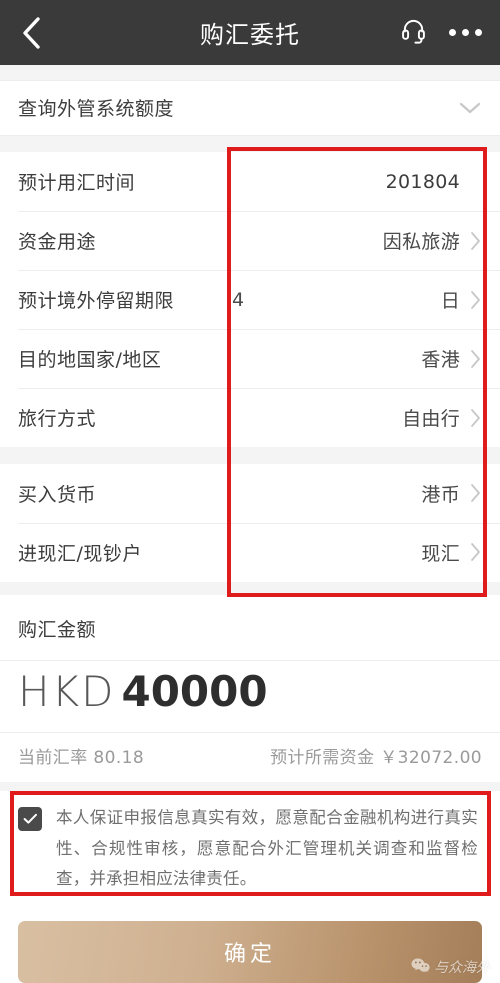  I want to click on row-account-type: 进现汇/现钞户 现汇, so click(250, 552).